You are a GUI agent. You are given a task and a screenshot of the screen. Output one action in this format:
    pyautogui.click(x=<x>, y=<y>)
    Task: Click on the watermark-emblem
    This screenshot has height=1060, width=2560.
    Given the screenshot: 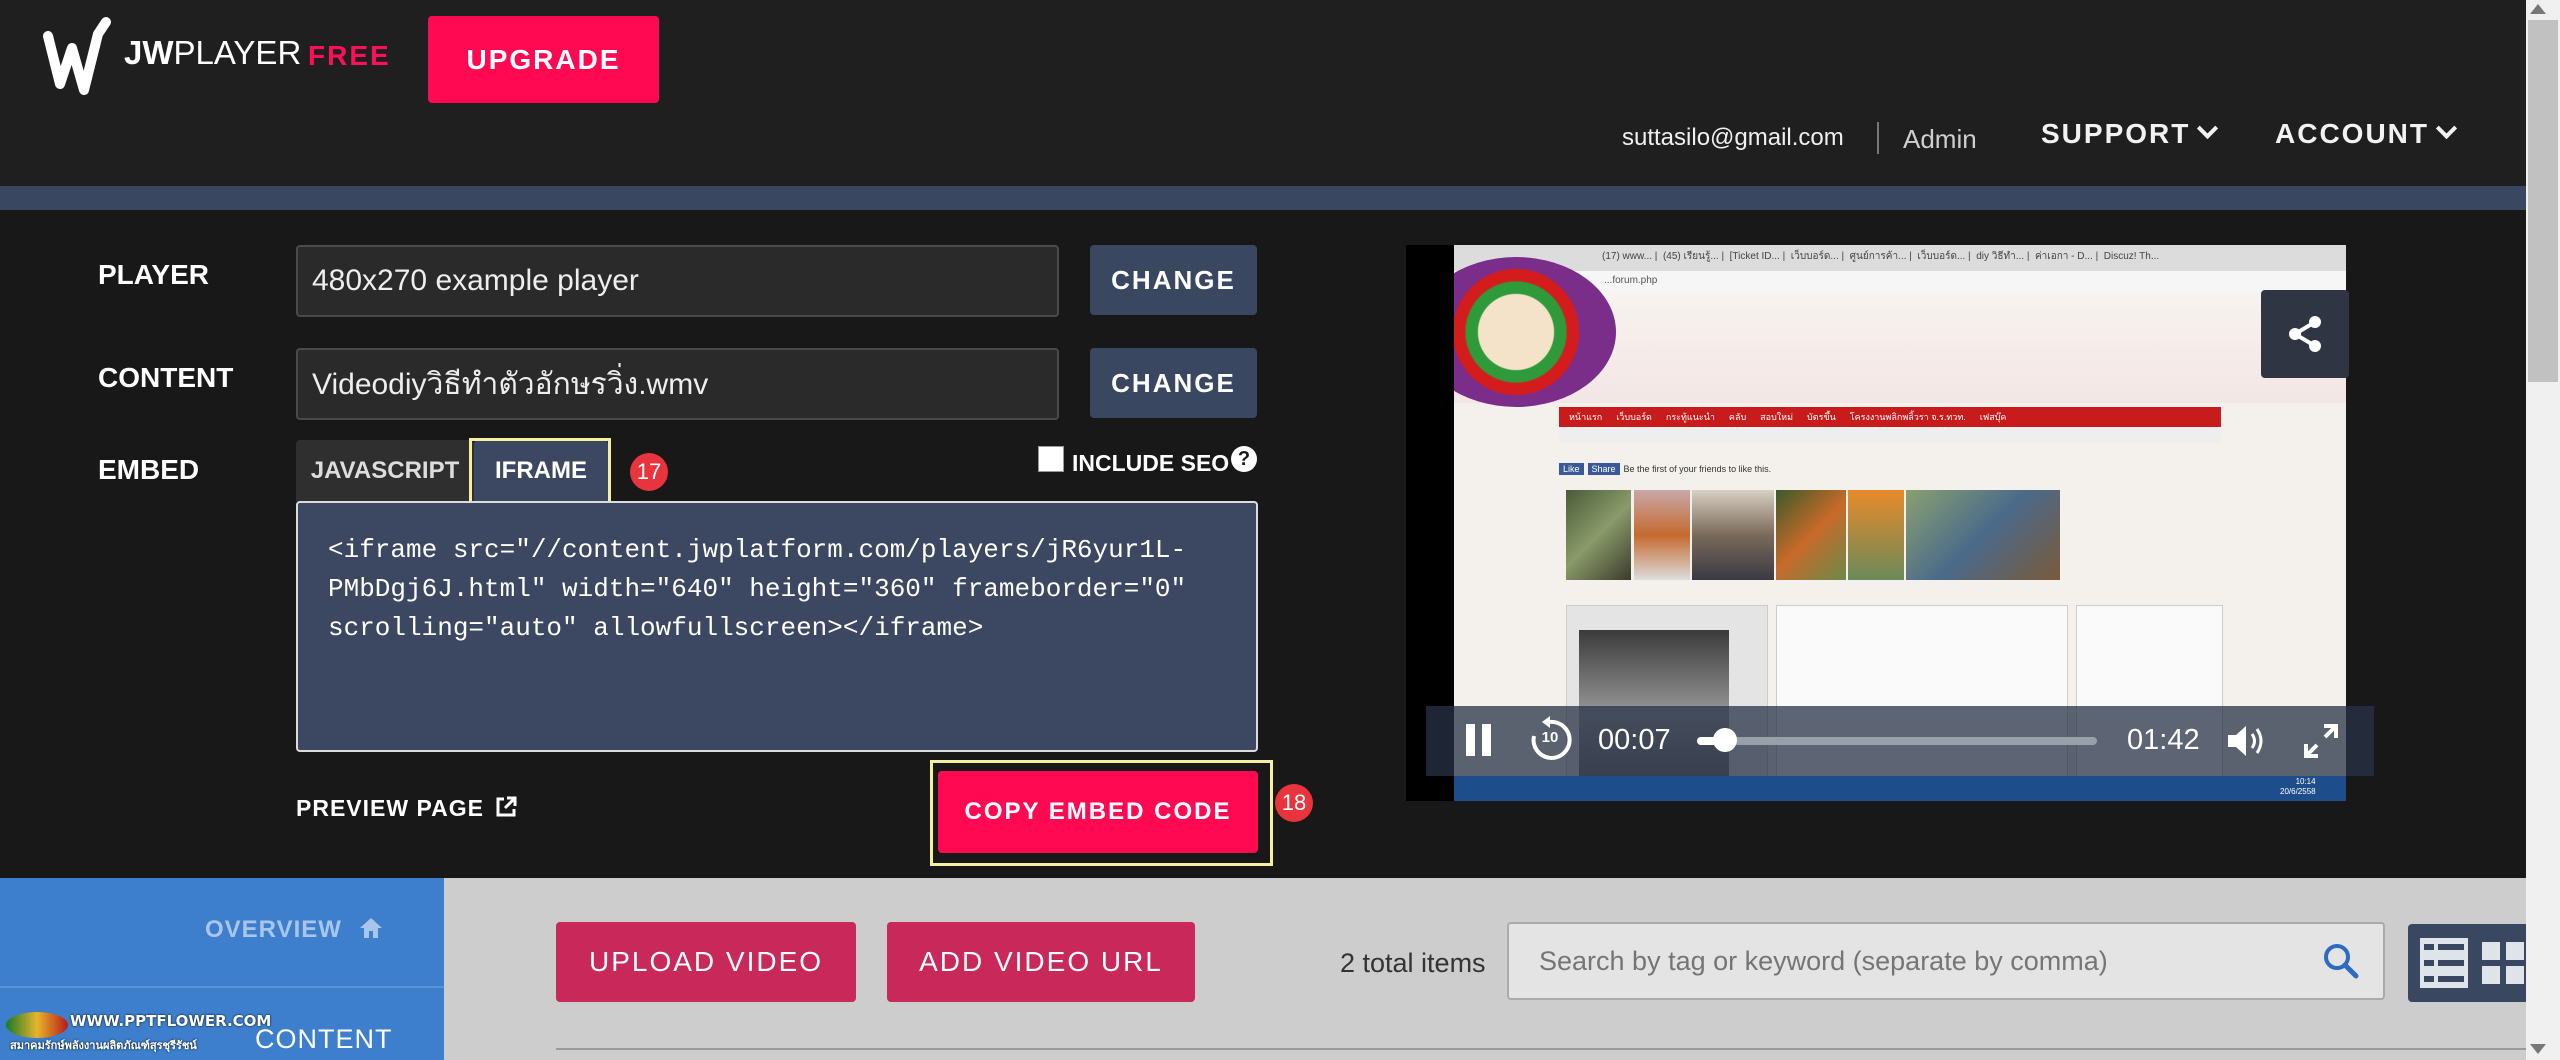 What is the action you would take?
    pyautogui.click(x=37, y=1025)
    